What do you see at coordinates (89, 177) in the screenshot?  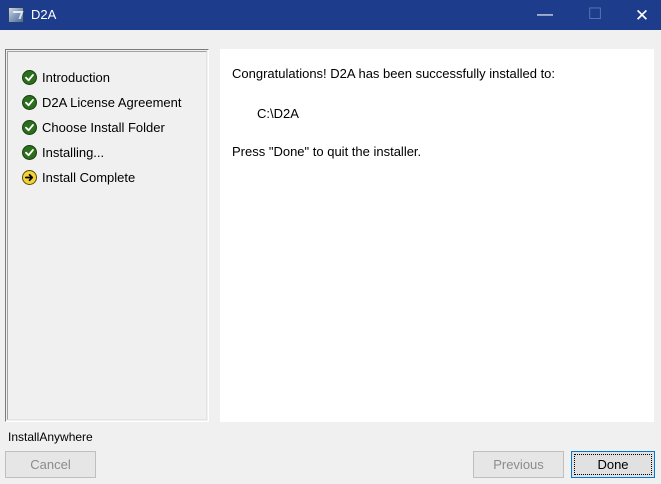 I see `step-label: Install Complete` at bounding box center [89, 177].